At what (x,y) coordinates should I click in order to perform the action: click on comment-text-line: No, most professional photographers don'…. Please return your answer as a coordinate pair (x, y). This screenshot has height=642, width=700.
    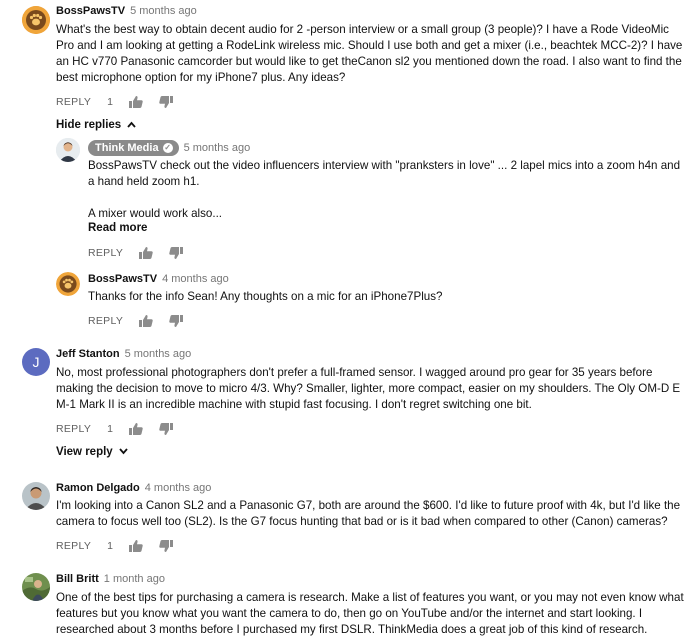
    Looking at the image, I should click on (354, 372).